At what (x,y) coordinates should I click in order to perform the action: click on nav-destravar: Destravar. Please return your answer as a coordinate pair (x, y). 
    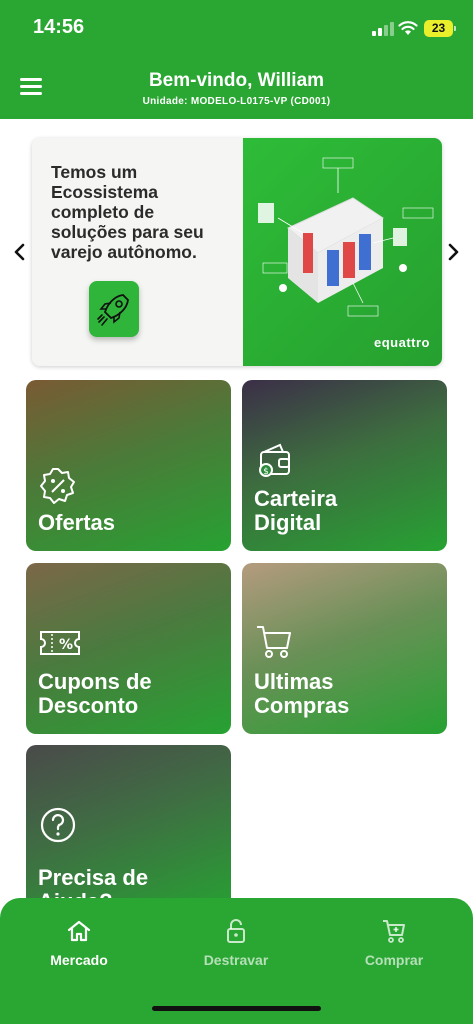
    Looking at the image, I should click on (236, 943).